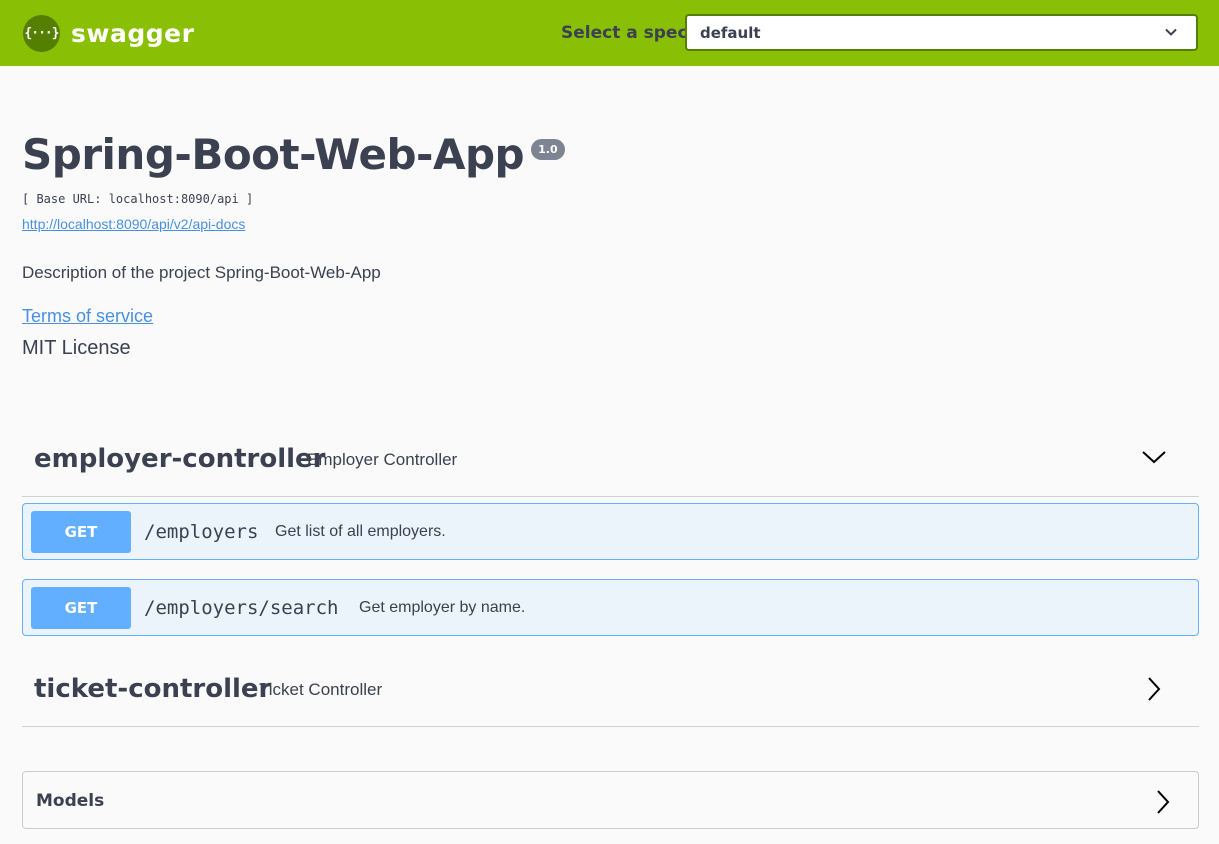 The image size is (1219, 844). Describe the element at coordinates (730, 32) in the screenshot. I see `spec-select-value: default` at that location.